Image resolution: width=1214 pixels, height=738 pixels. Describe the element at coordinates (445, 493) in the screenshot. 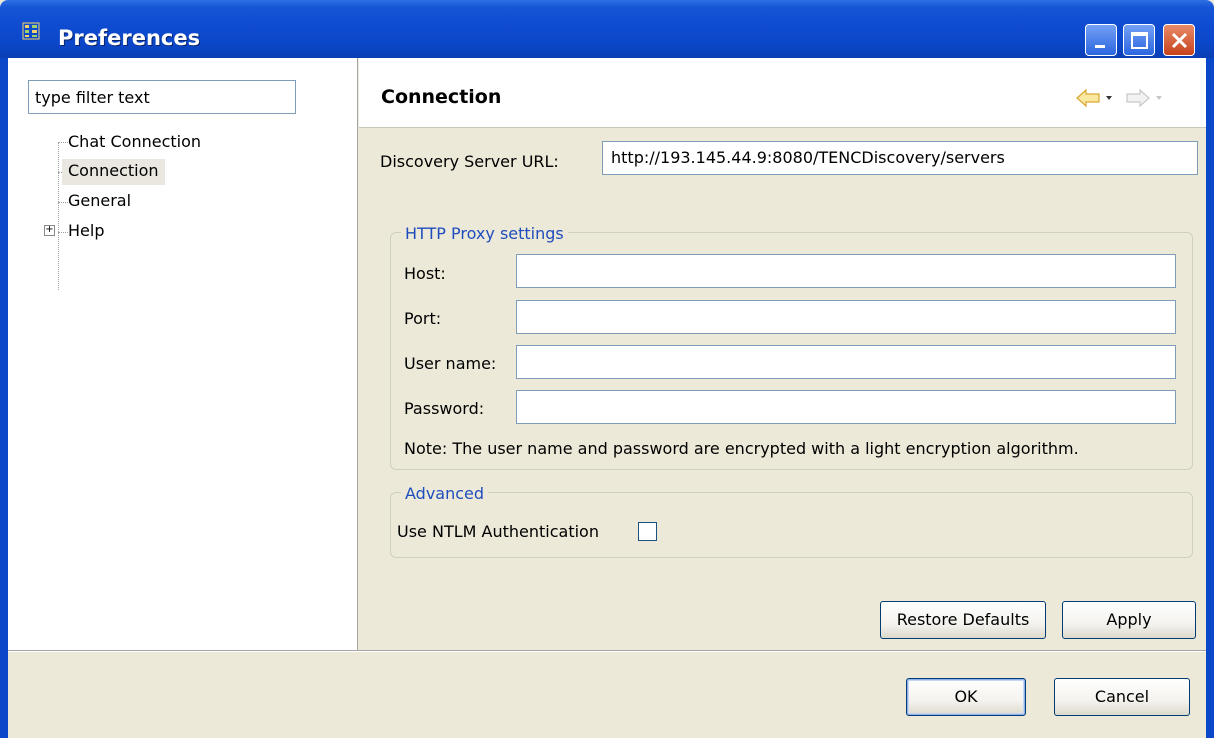

I see `advanced-legend: Advanced` at that location.